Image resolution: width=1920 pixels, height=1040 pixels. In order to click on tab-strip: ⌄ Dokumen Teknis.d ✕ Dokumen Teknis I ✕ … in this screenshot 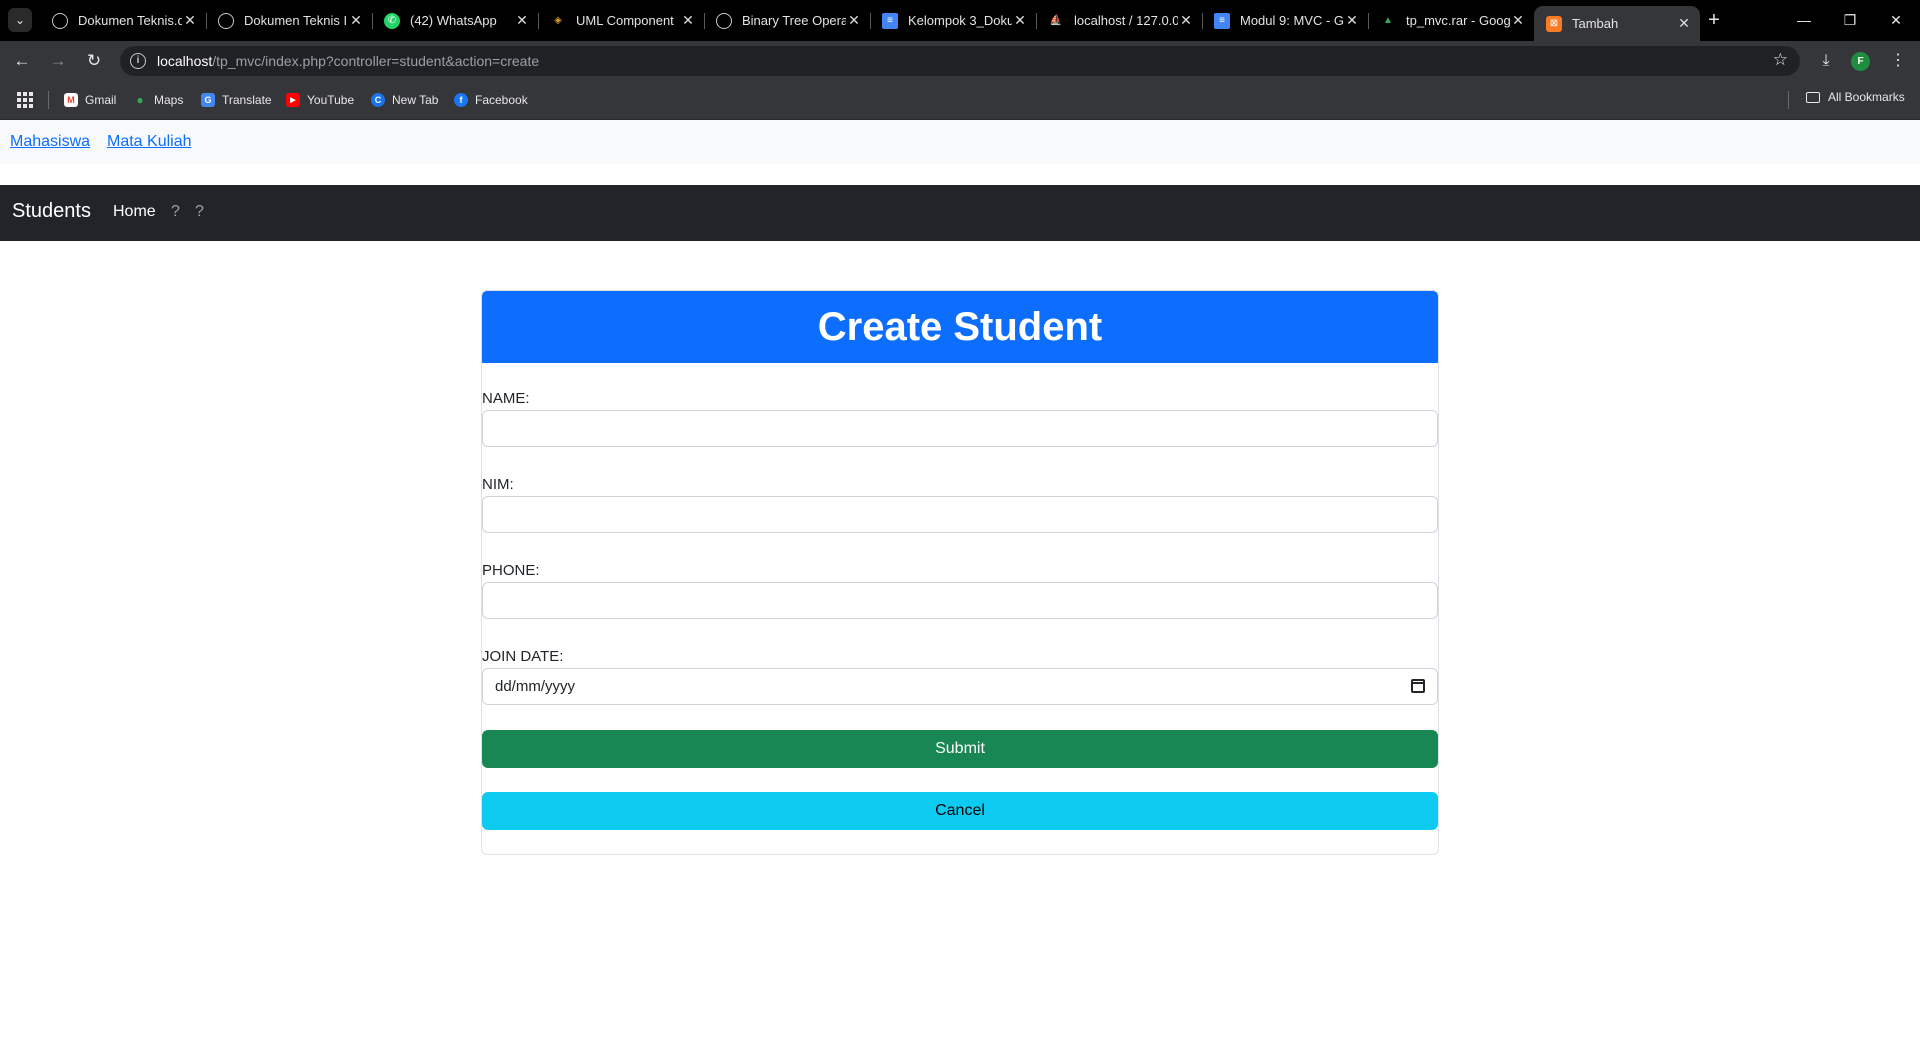, I will do `click(960, 20)`.